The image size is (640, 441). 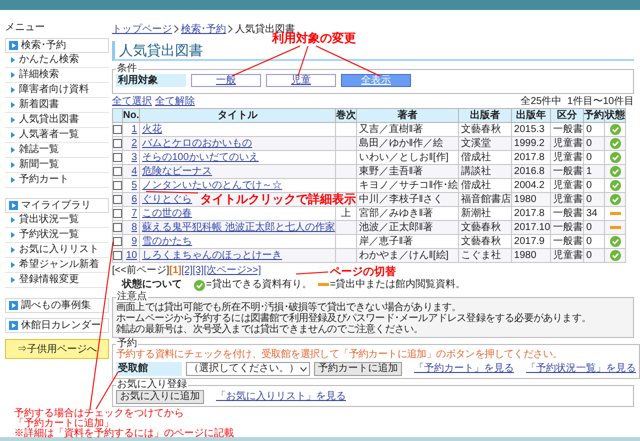 What do you see at coordinates (270, 329) in the screenshot?
I see `note-text: 雑誌の最新号は、次号受入までは貸出できませんのでご注意ください。` at bounding box center [270, 329].